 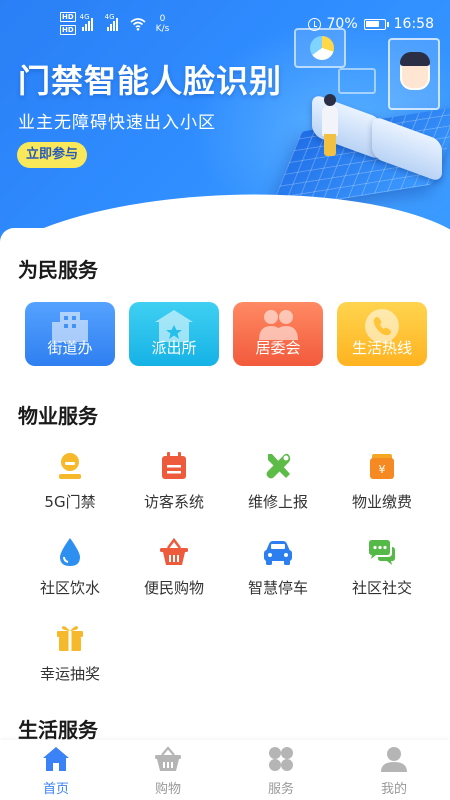 I want to click on person-head, so click(x=330, y=100).